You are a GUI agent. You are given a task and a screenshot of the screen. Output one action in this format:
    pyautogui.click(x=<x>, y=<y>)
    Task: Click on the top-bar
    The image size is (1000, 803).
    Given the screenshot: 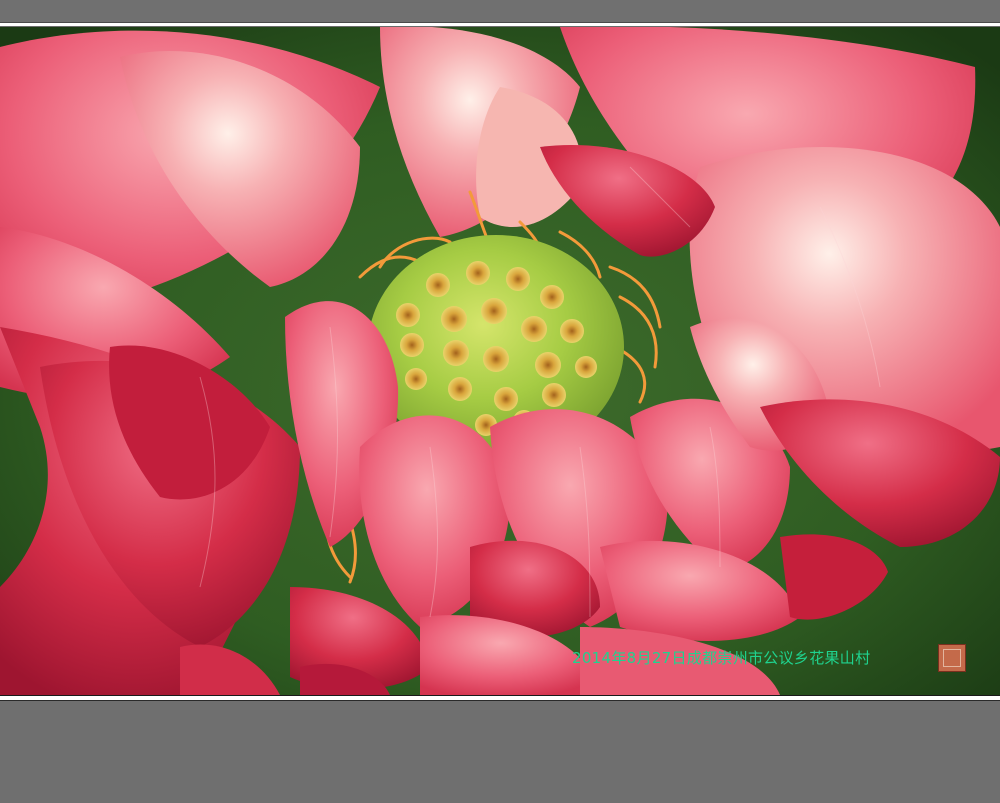 What is the action you would take?
    pyautogui.click(x=500, y=11)
    